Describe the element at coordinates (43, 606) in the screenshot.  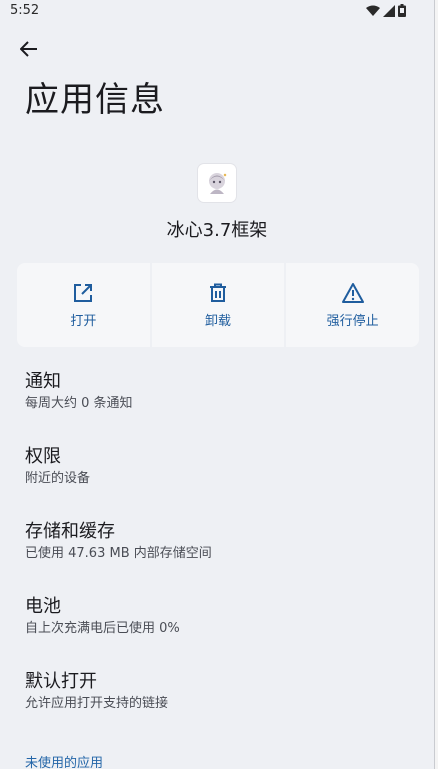
I see `list-item-title: 电池` at that location.